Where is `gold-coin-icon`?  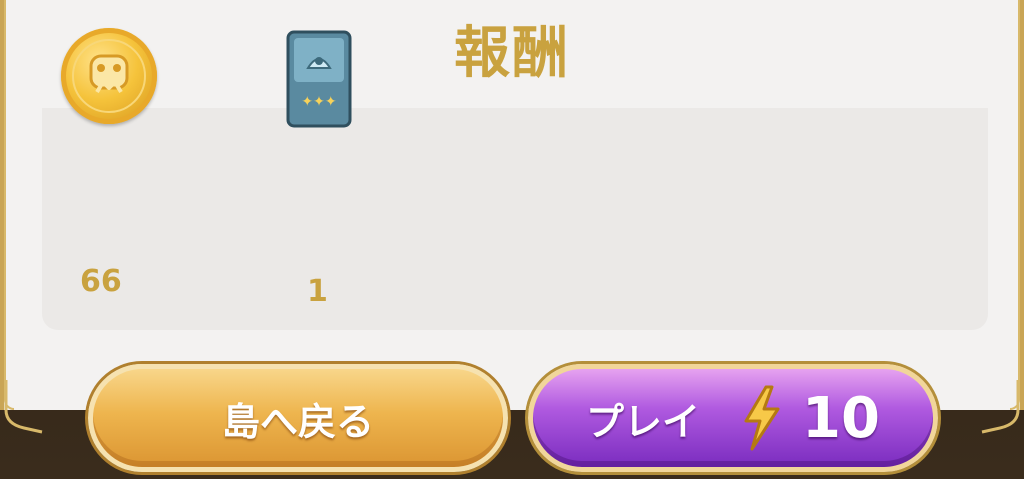
gold-coin-icon is located at coordinates (109, 76).